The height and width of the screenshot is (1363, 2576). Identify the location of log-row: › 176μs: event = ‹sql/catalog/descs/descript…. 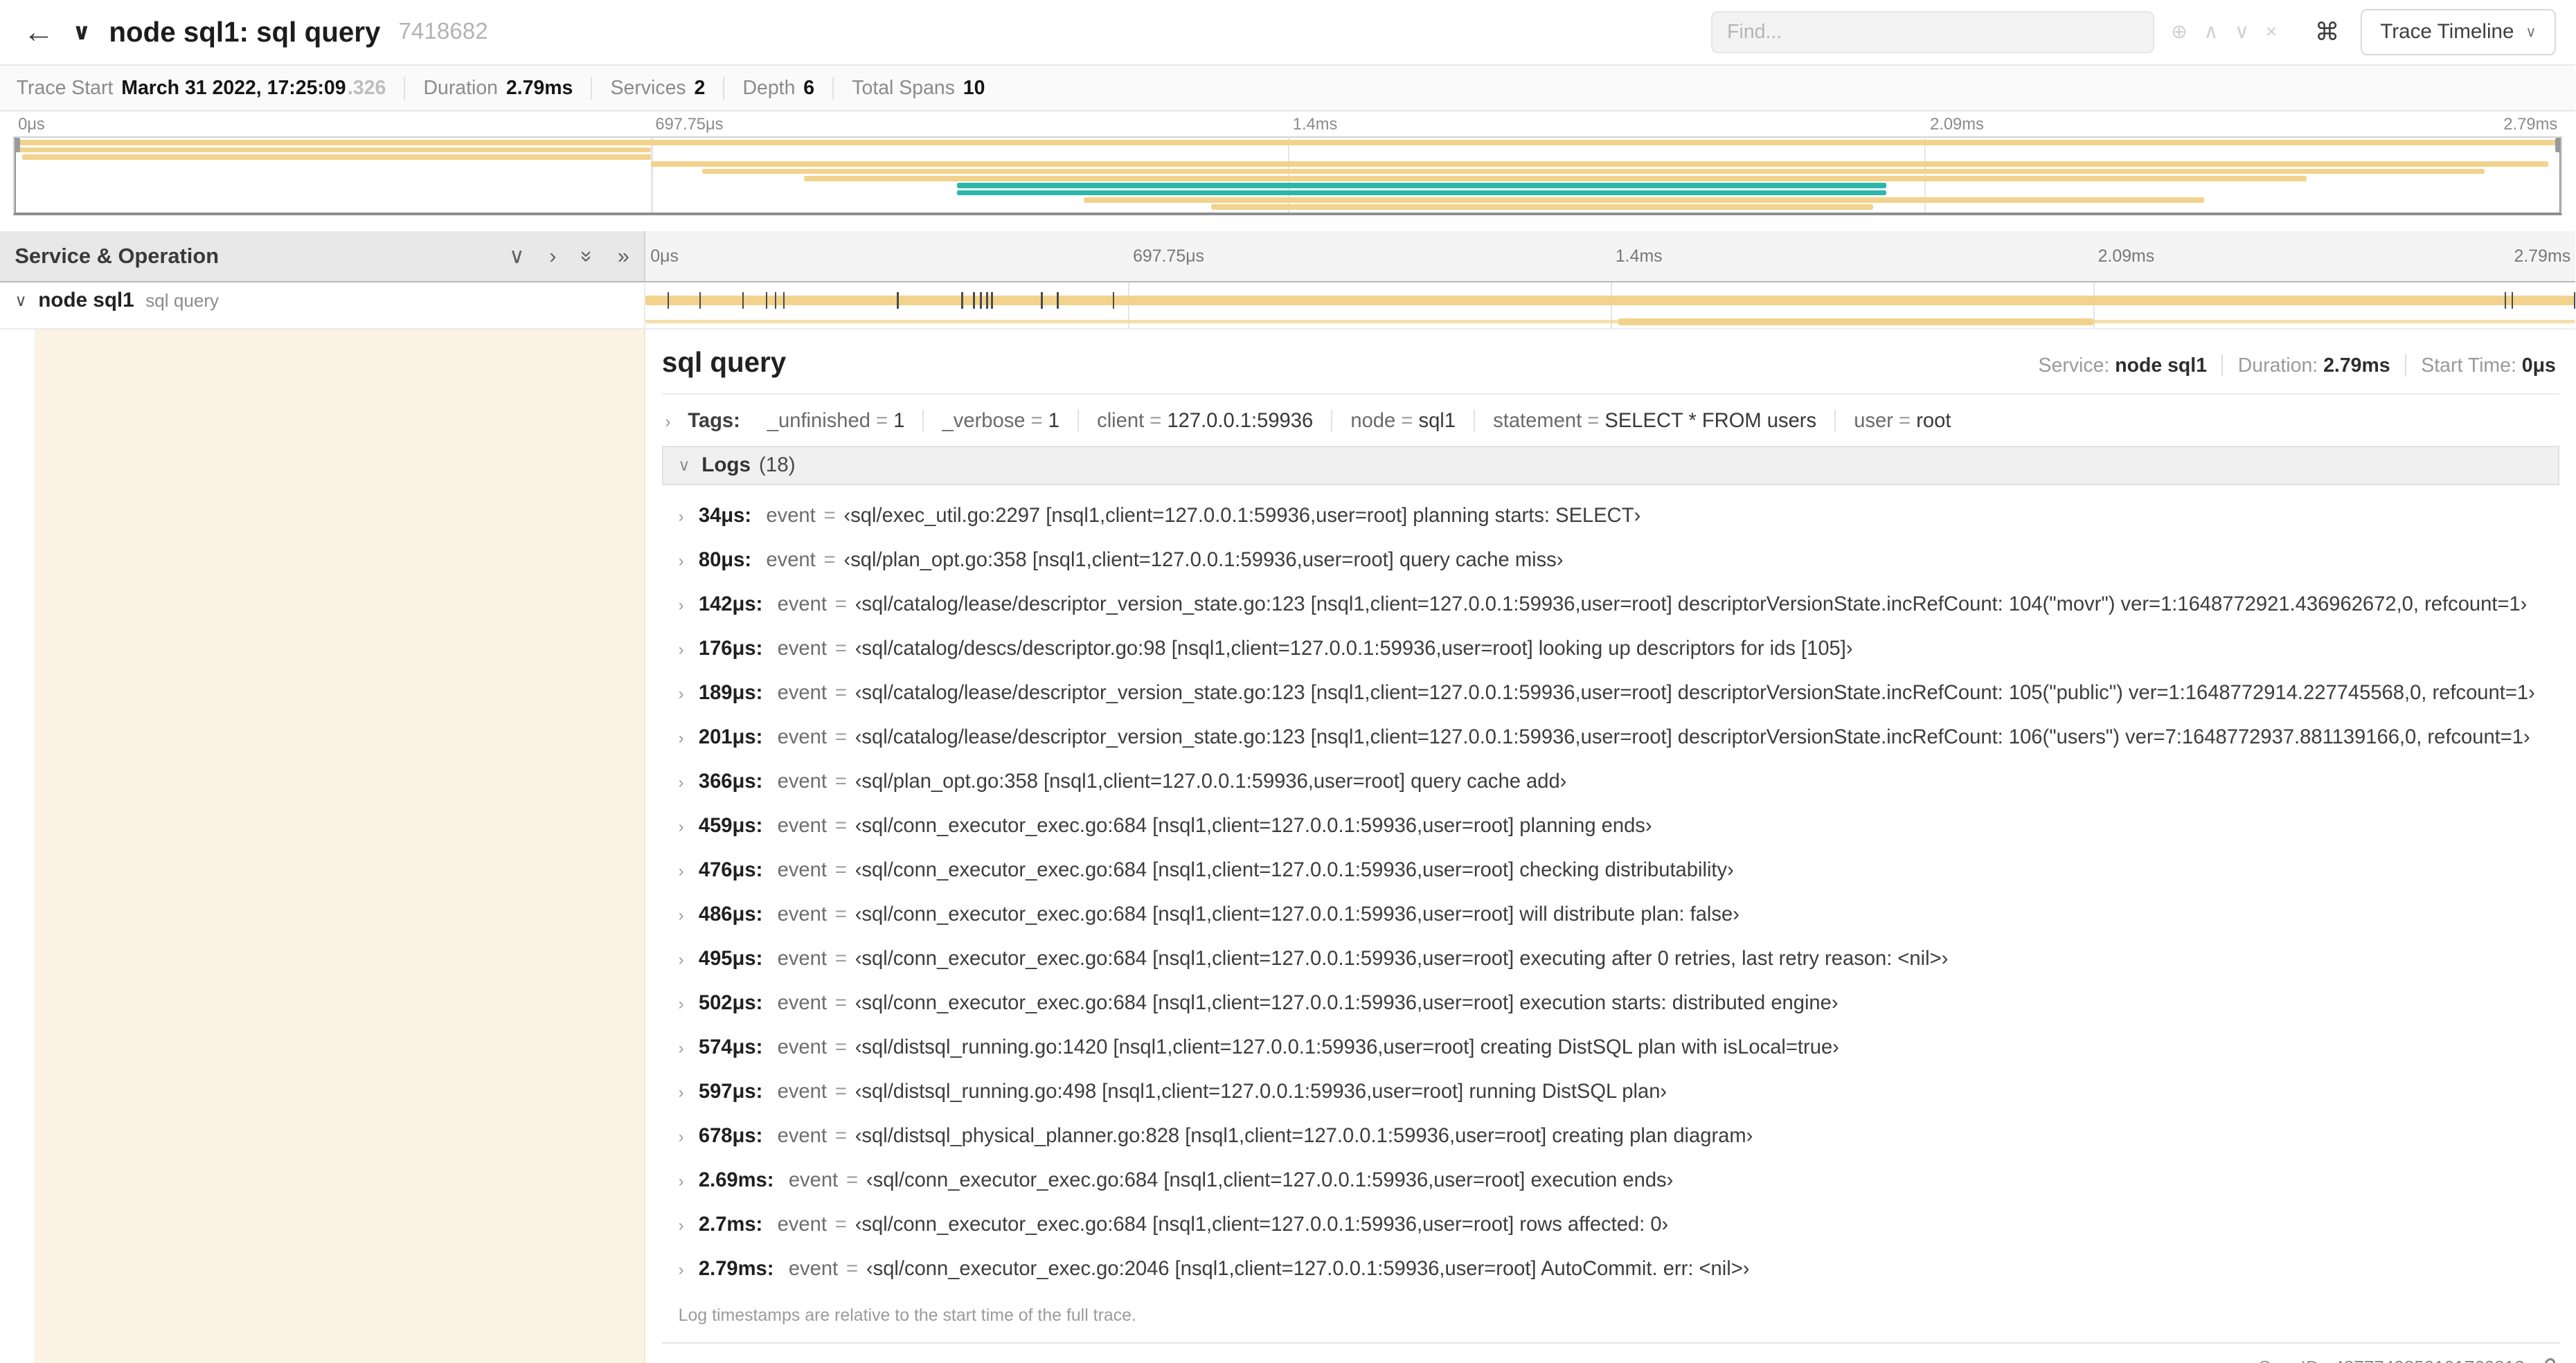
(1619, 648).